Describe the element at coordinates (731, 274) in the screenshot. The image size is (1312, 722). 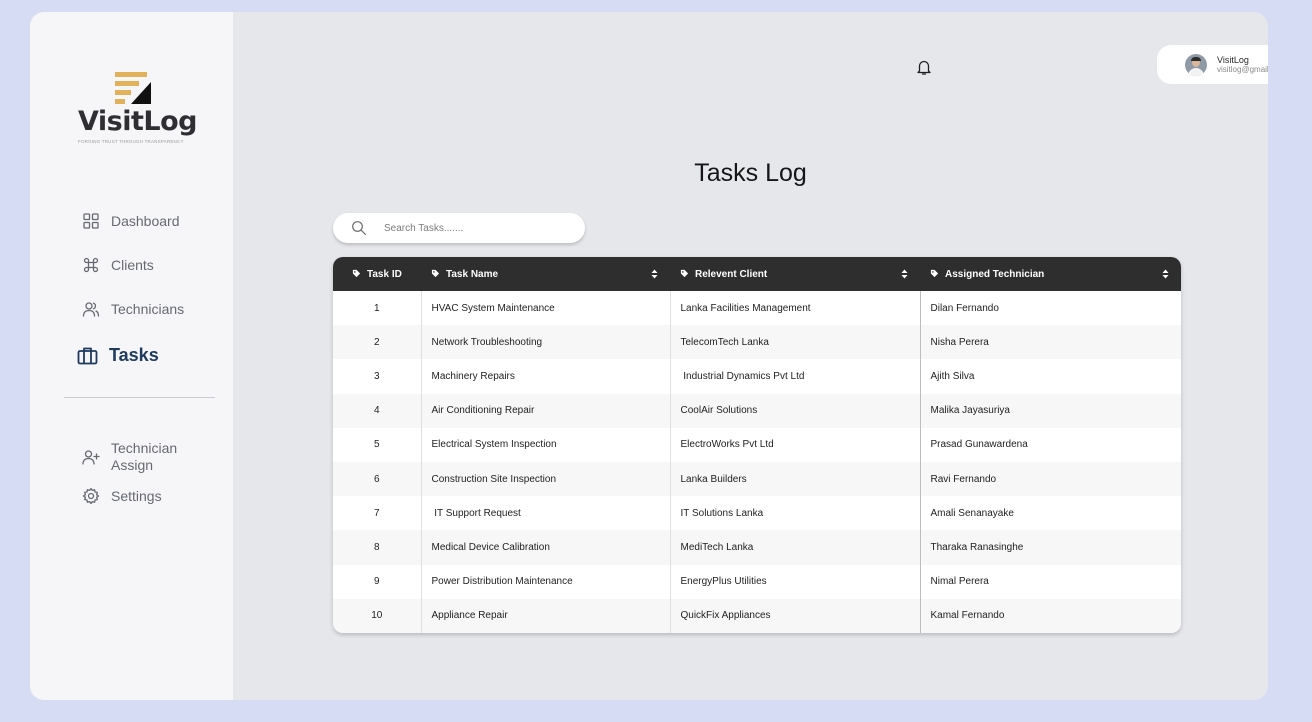
I see `column-header-label: Relevent Client` at that location.